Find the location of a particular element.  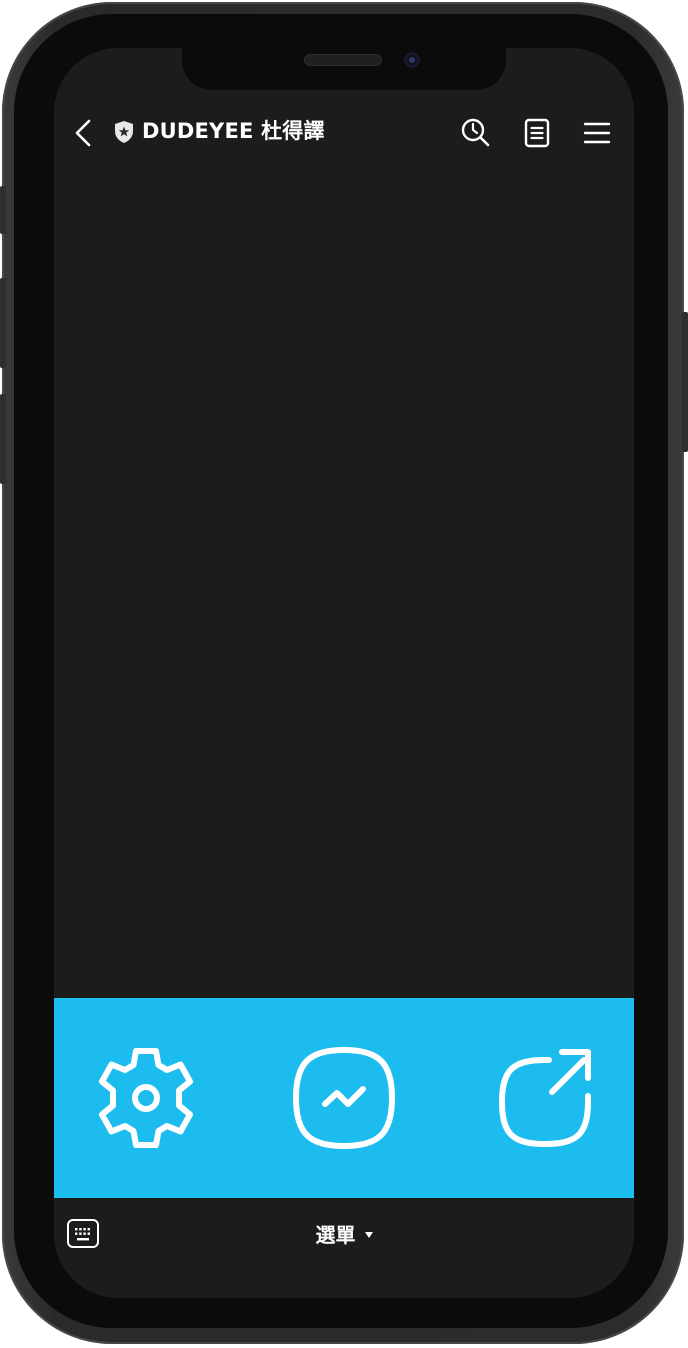

shield-star-icon is located at coordinates (124, 132).